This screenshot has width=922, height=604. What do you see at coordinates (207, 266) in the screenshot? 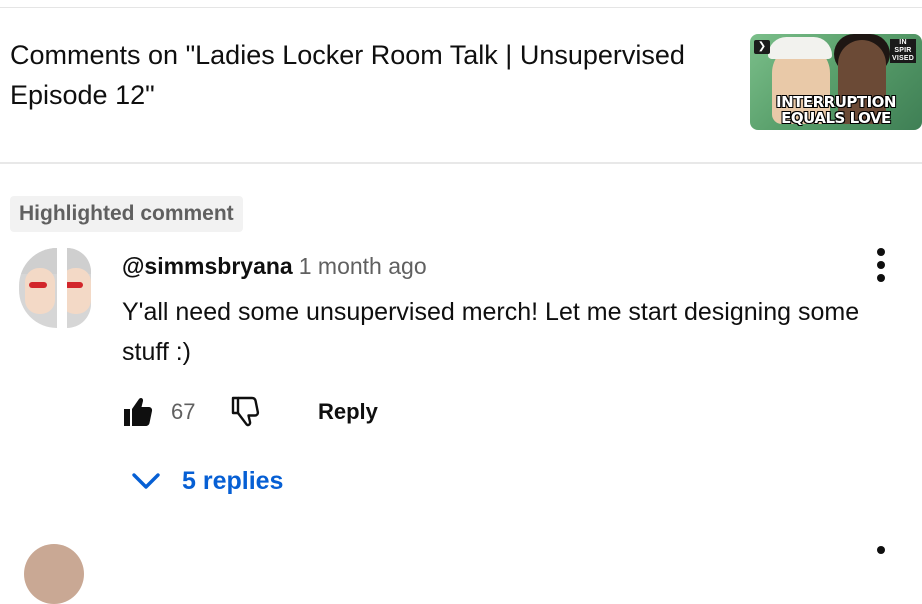
I see `comment-author: @simmsbryana` at bounding box center [207, 266].